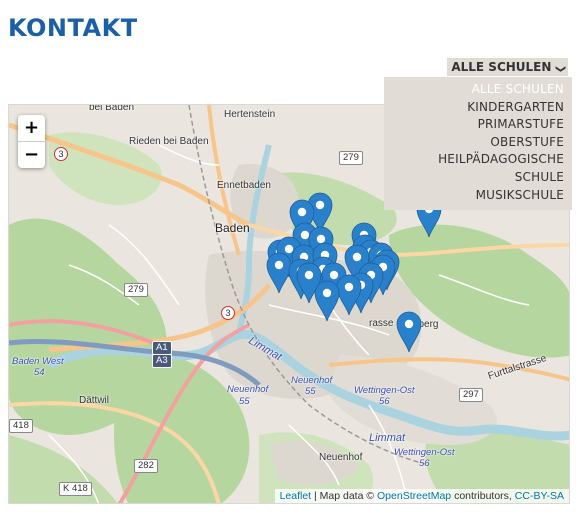 This screenshot has height=514, width=579. What do you see at coordinates (539, 496) in the screenshot?
I see `license-link: CC-BY-SA` at bounding box center [539, 496].